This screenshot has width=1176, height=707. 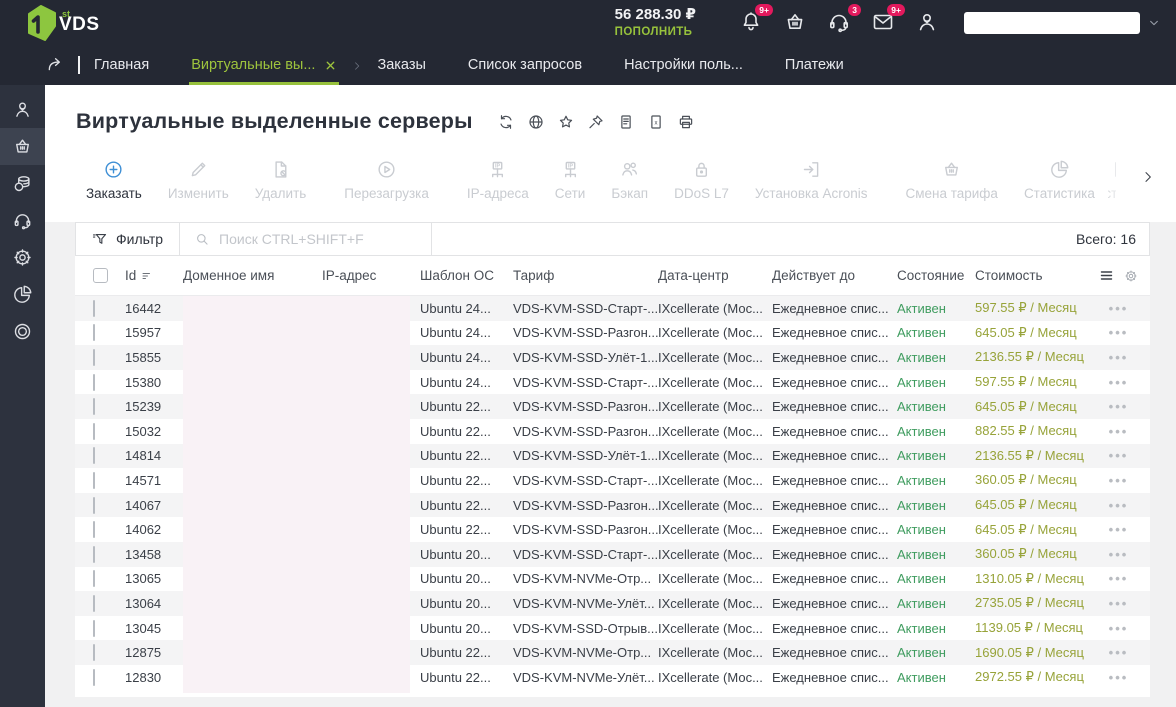 What do you see at coordinates (22, 257) in the screenshot?
I see `sidebar-item-settings` at bounding box center [22, 257].